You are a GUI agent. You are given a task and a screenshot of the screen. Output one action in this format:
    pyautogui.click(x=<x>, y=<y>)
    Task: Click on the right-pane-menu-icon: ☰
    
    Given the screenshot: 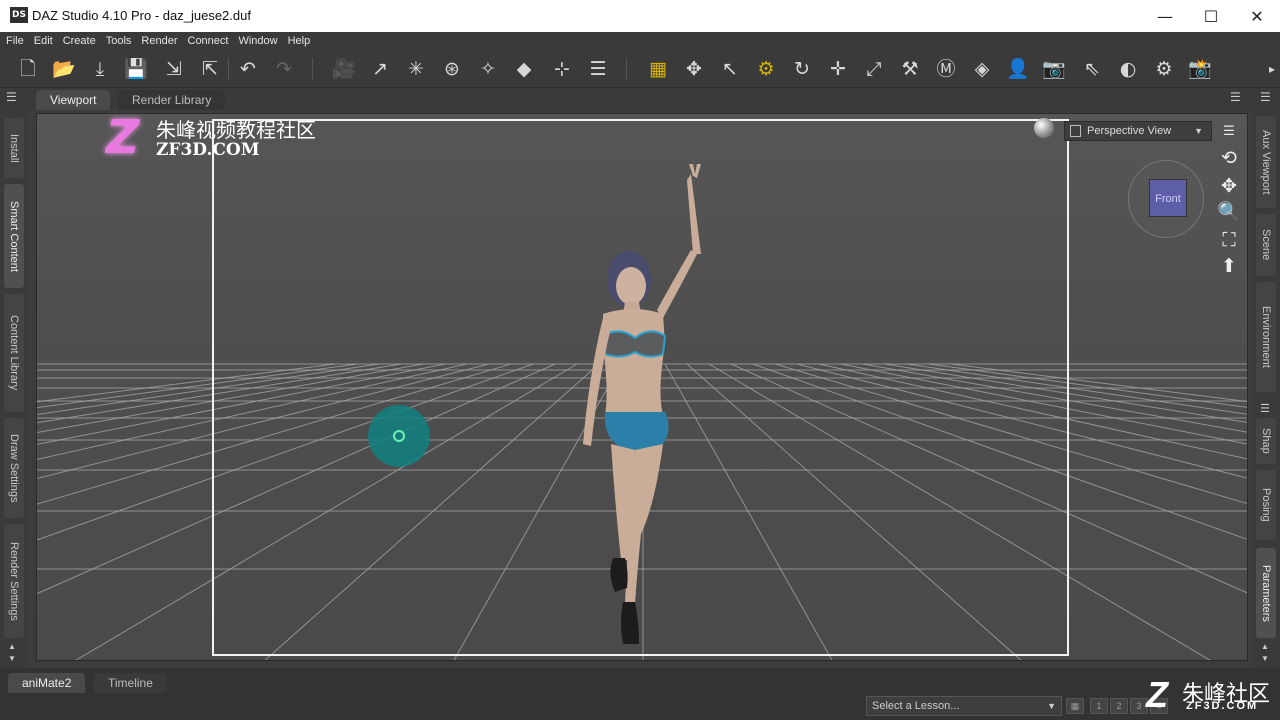 What is the action you would take?
    pyautogui.click(x=1265, y=97)
    